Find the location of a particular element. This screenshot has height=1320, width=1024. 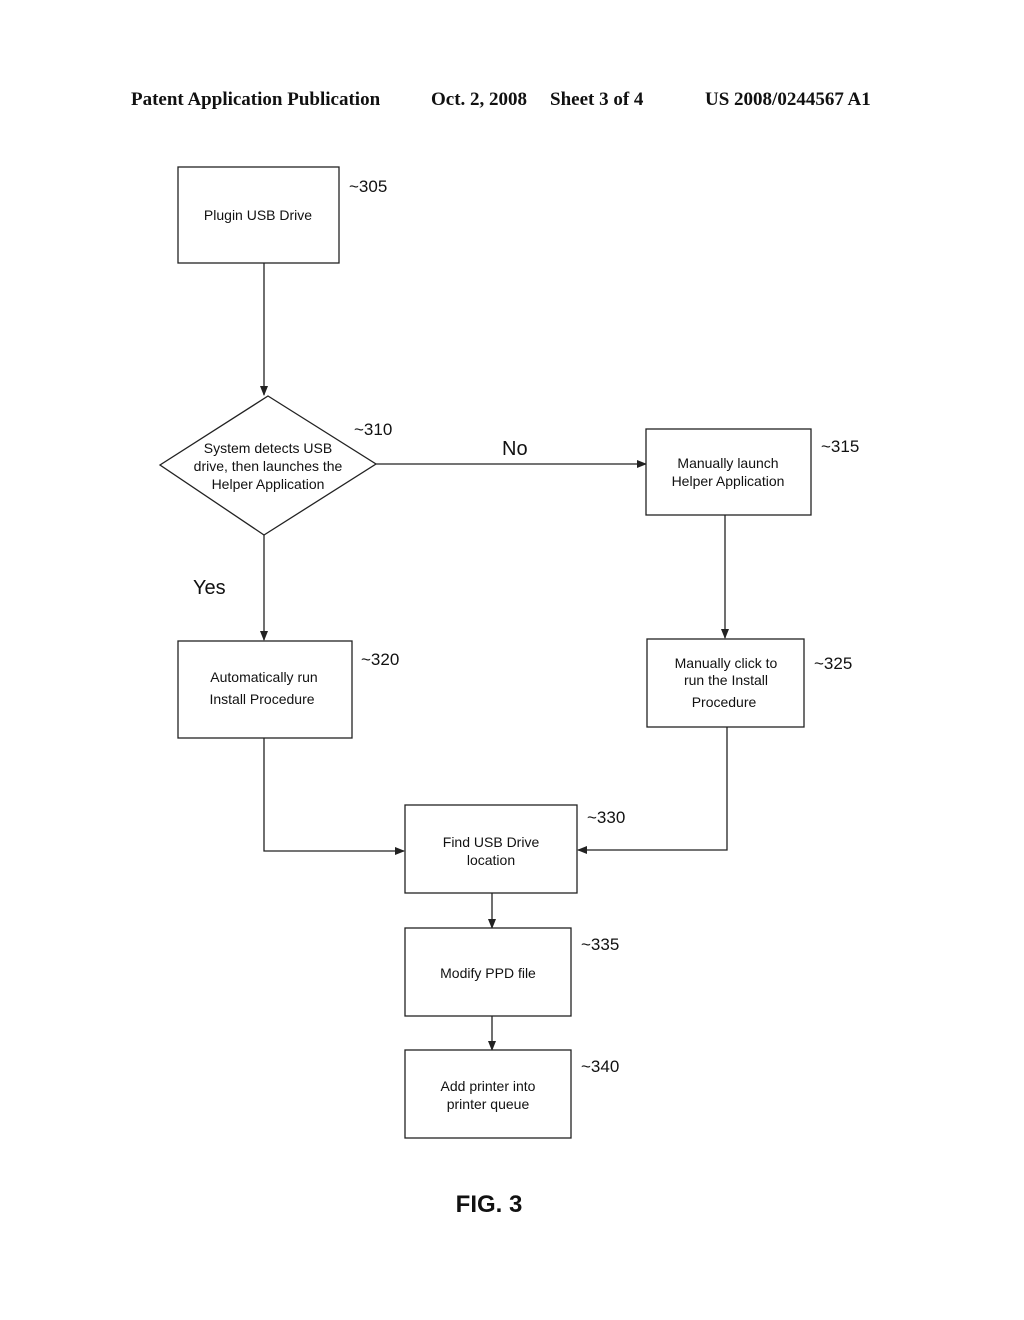

node-310-text-line2: drive, then launches the is located at coordinates (268, 466).